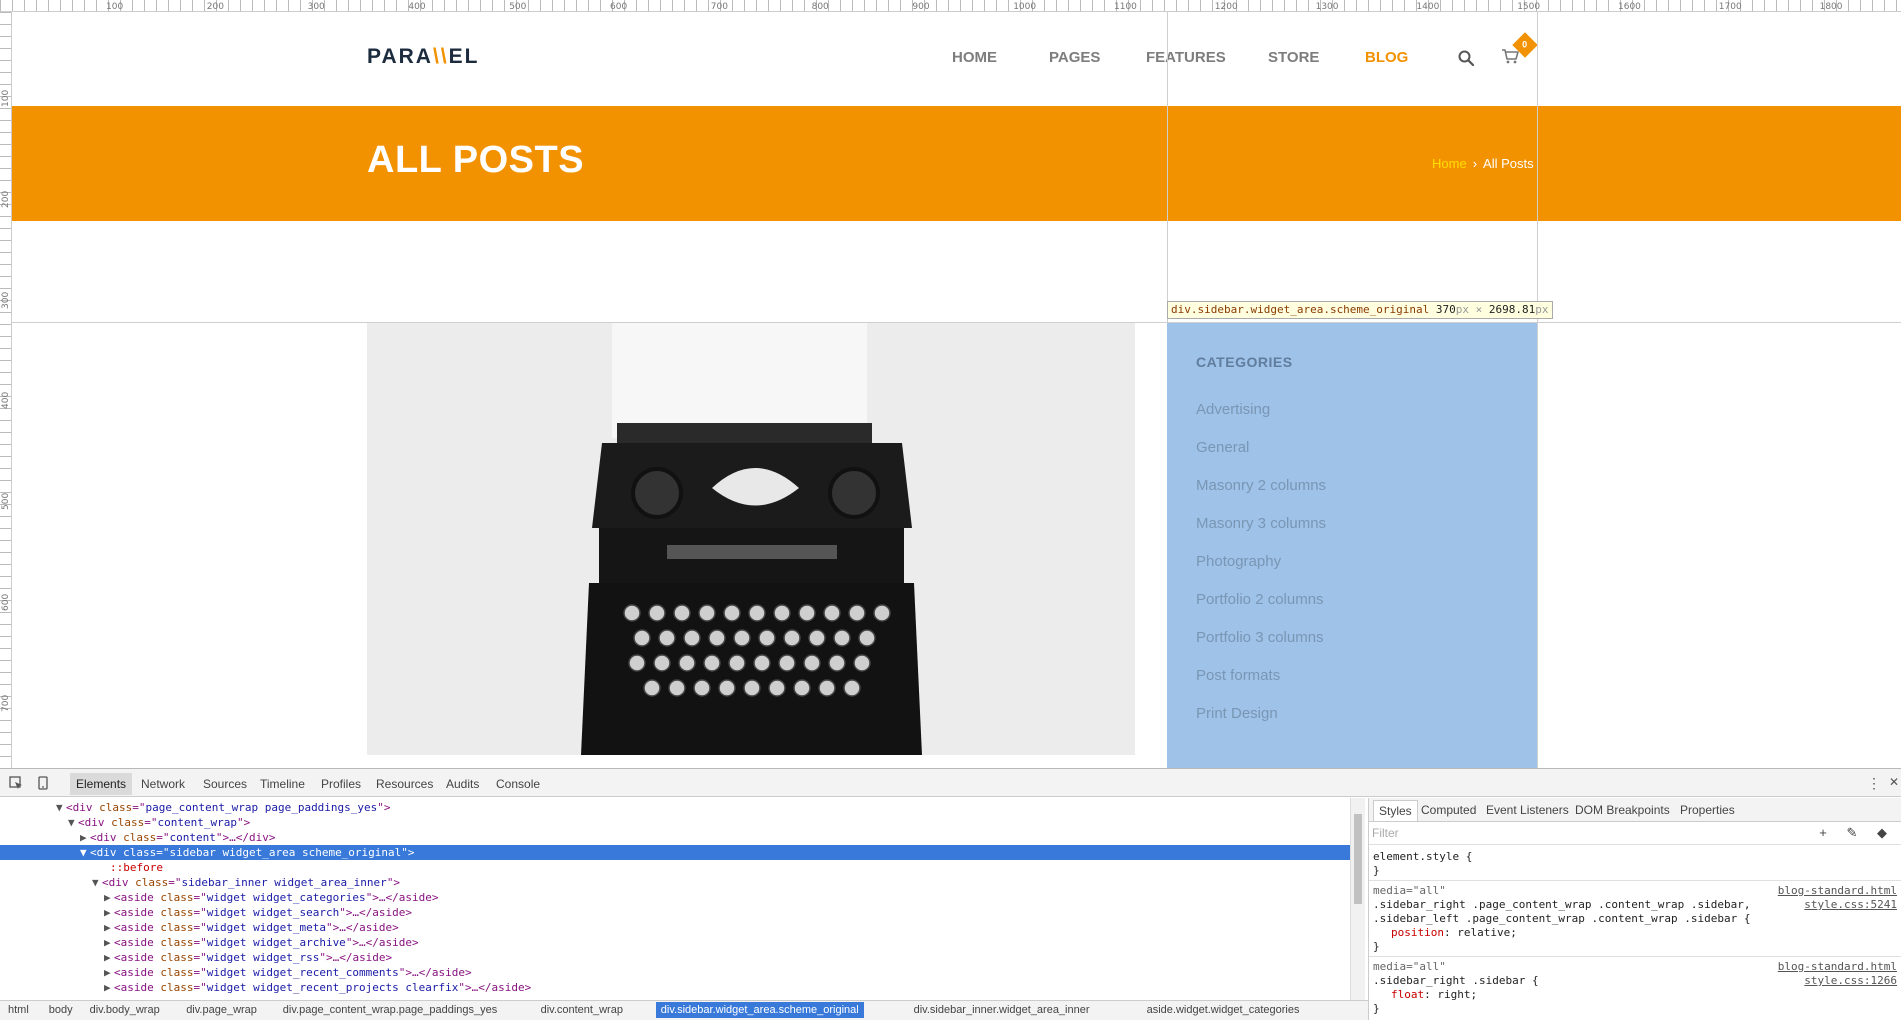 This screenshot has height=1020, width=1901. What do you see at coordinates (462, 784) in the screenshot?
I see `tab-audits: Audits` at bounding box center [462, 784].